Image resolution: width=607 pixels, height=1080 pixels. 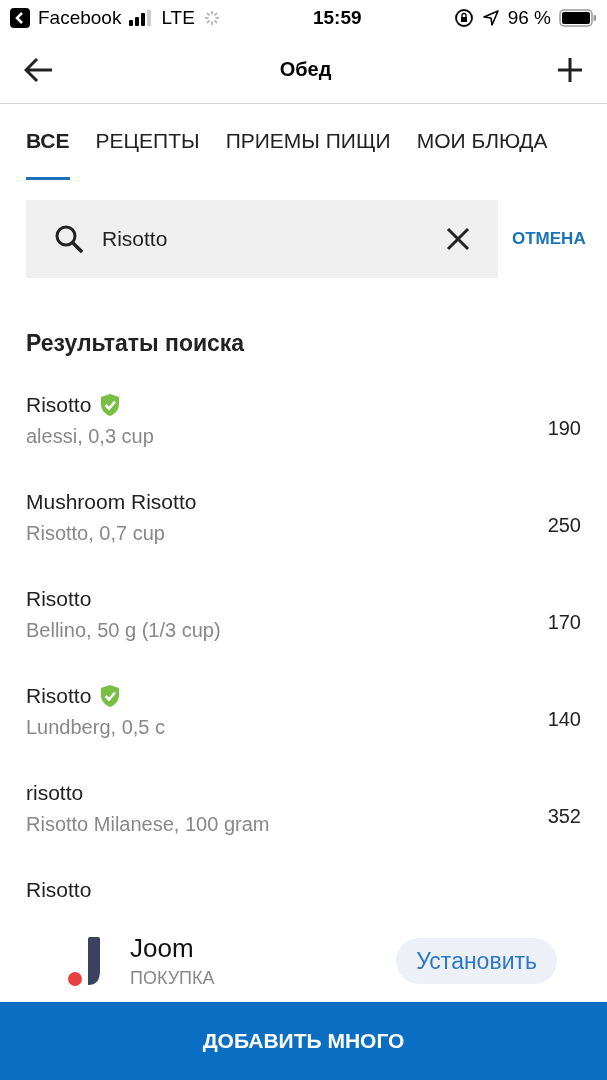 What do you see at coordinates (578, 18) in the screenshot?
I see `battery-icon` at bounding box center [578, 18].